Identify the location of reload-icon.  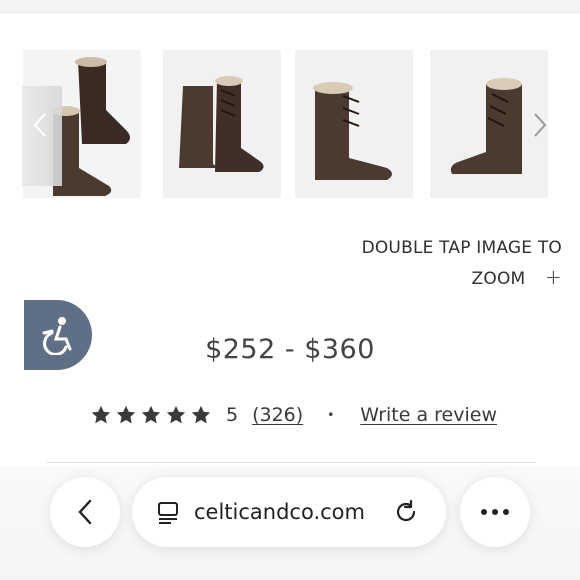
(406, 512).